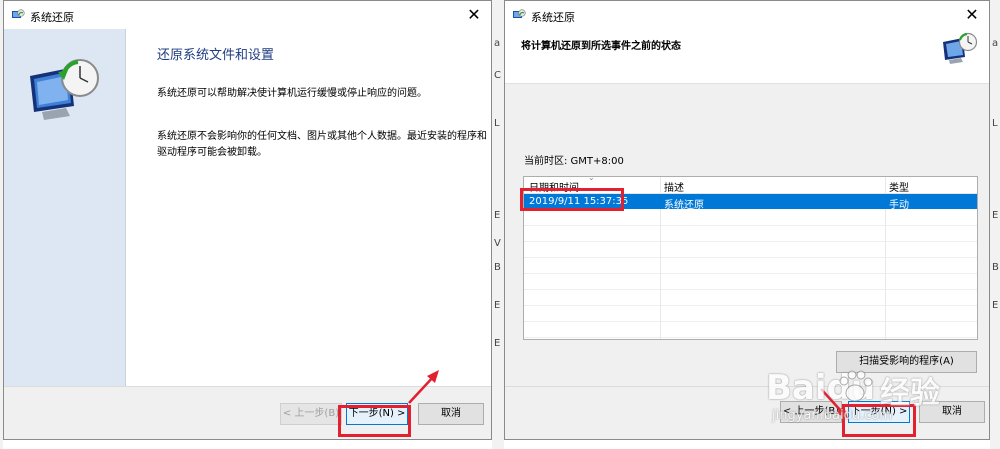 The image size is (1000, 449). I want to click on background-sliver-middle: aCL EVB EE, so click(498, 224).